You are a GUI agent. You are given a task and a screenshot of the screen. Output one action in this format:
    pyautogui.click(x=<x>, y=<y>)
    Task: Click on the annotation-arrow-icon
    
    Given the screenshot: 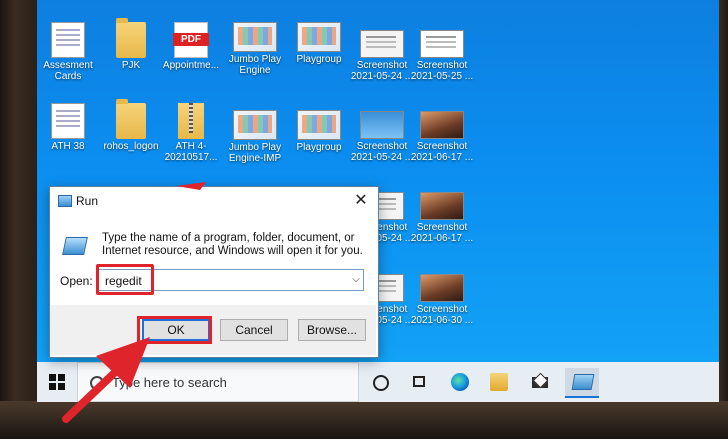 What is the action you would take?
    pyautogui.click(x=134, y=302)
    